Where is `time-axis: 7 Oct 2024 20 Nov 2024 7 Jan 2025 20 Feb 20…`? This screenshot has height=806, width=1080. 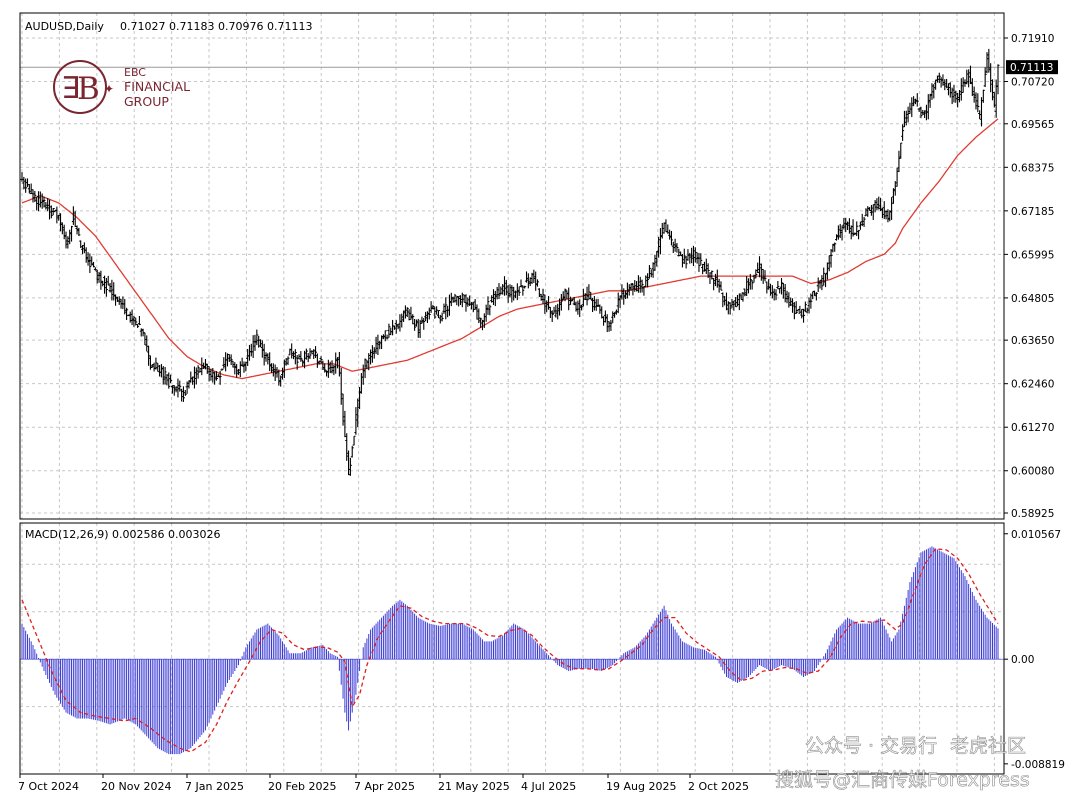
time-axis: 7 Oct 2024 20 Nov 2024 7 Jan 2025 20 Feb 20… is located at coordinates (383, 783).